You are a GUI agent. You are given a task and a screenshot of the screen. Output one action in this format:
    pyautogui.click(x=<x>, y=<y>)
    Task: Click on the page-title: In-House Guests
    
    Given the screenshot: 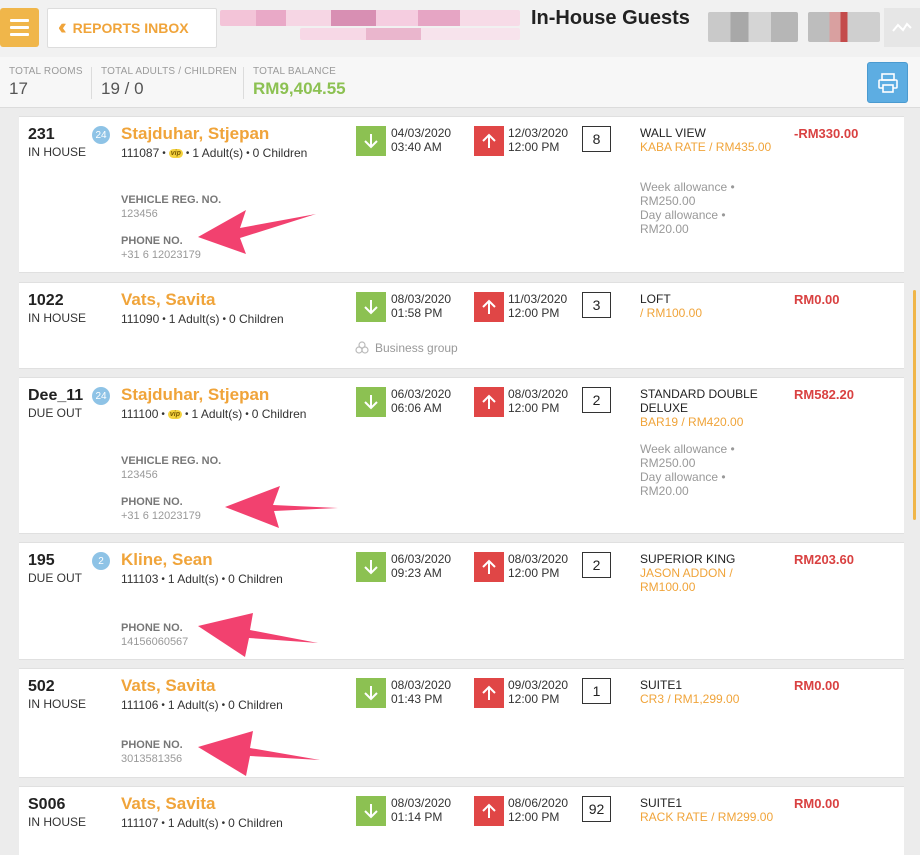 What is the action you would take?
    pyautogui.click(x=610, y=18)
    